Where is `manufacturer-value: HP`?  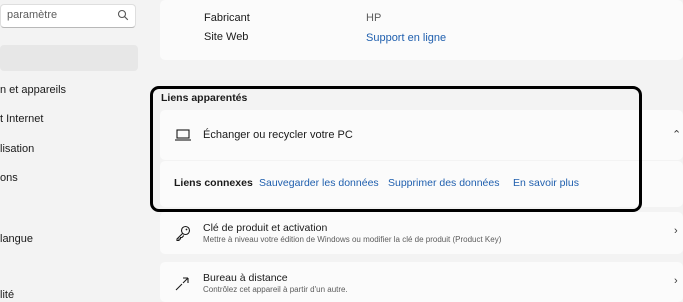
manufacturer-value: HP is located at coordinates (374, 18).